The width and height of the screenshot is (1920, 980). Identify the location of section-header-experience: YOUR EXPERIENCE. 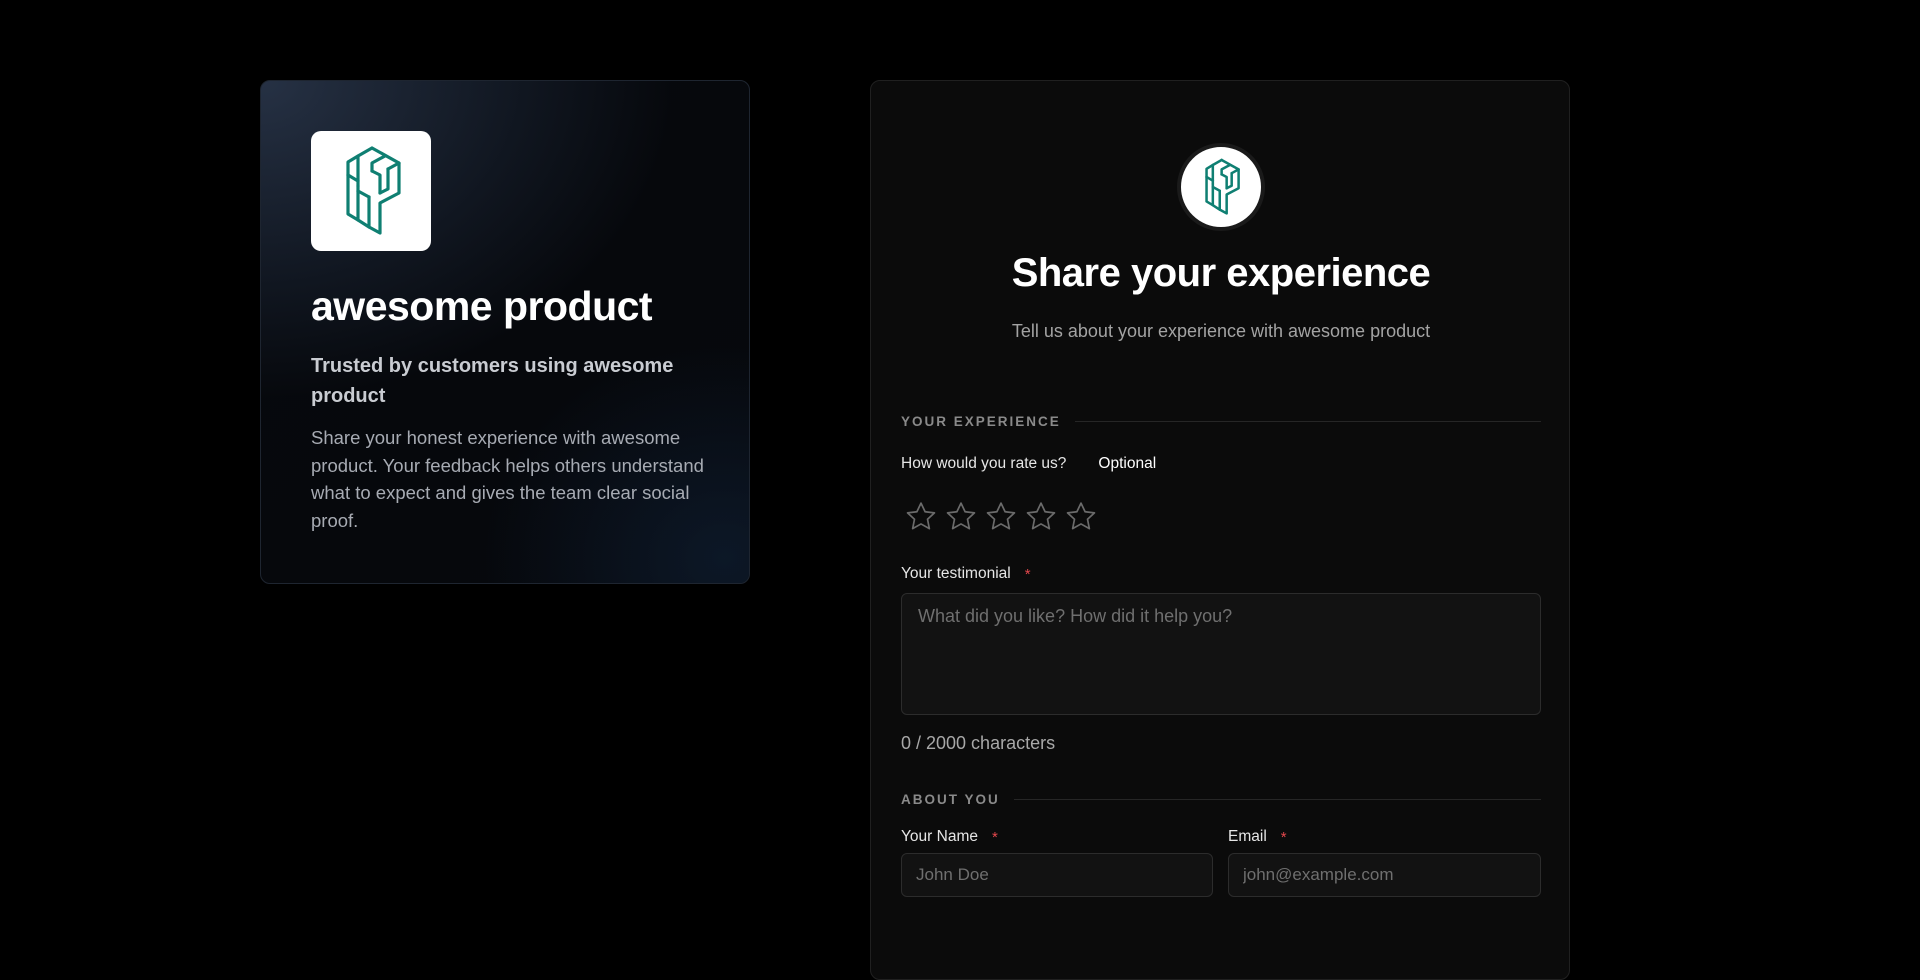
(1221, 421).